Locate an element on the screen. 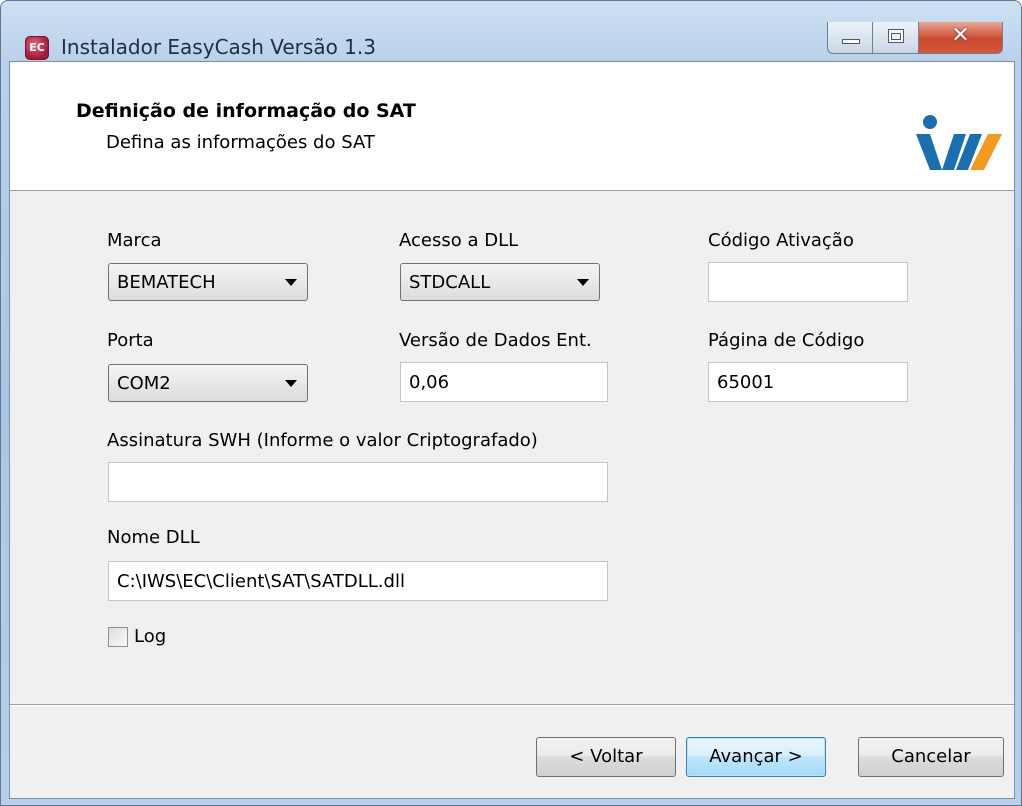  marca-select: BEMATECH is located at coordinates (208, 282).